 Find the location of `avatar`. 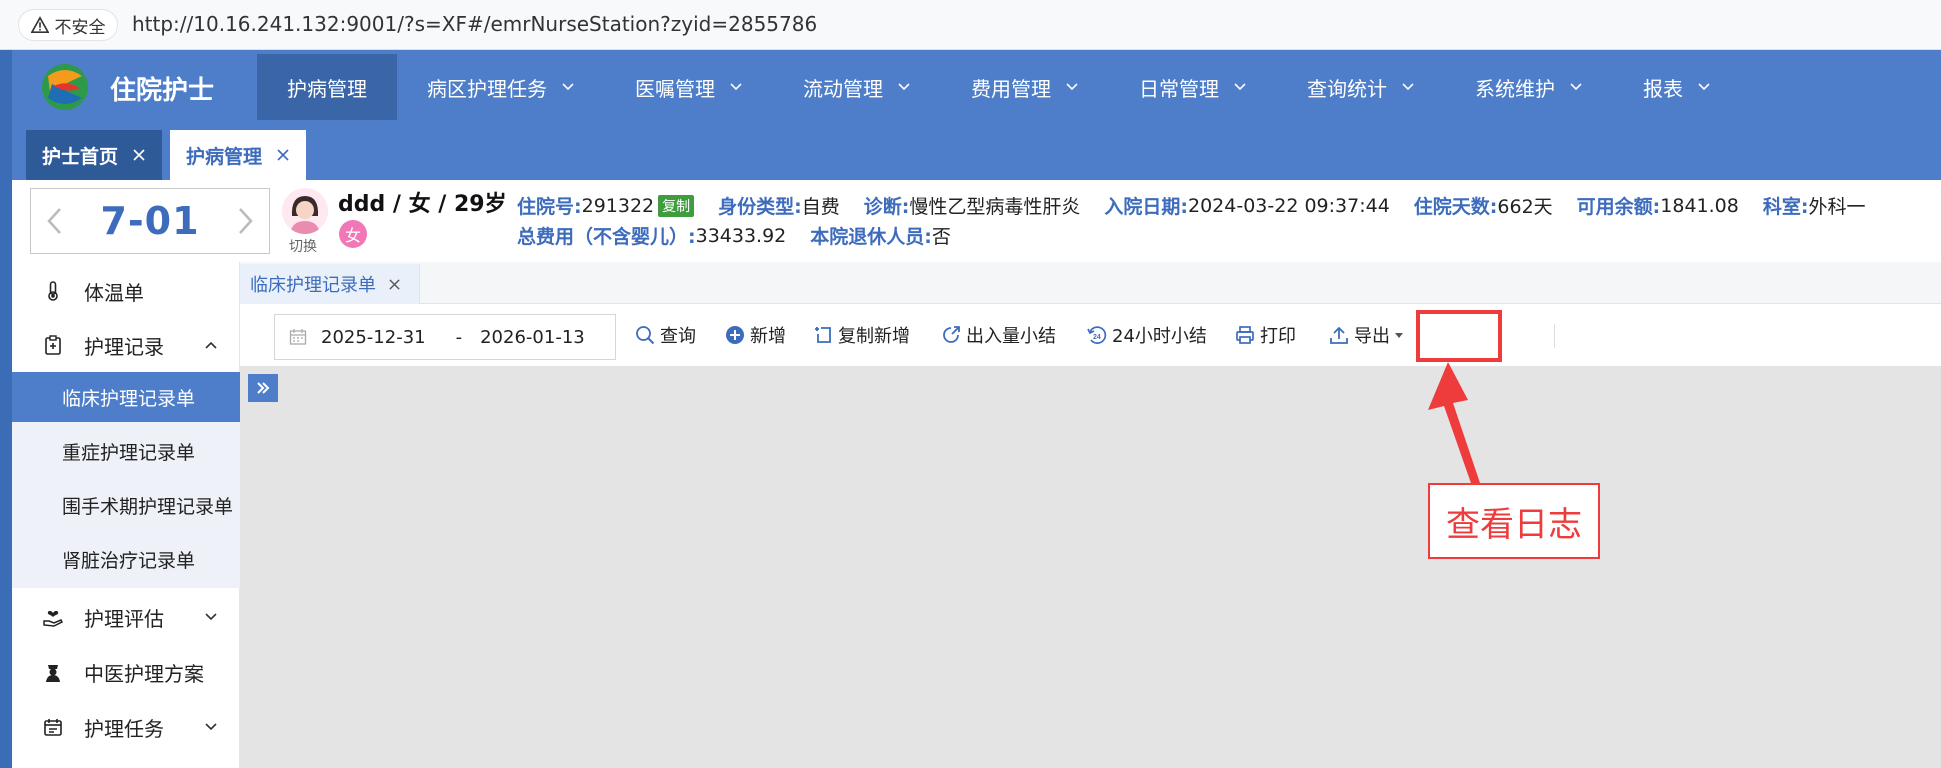

avatar is located at coordinates (305, 211).